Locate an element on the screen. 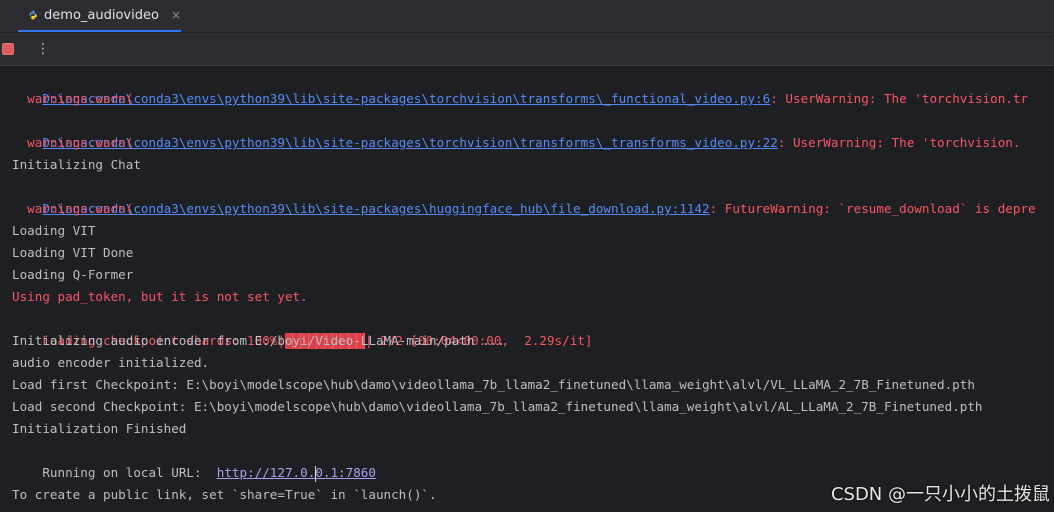 Image resolution: width=1054 pixels, height=512 pixels. local-url-link: http://127.0.0.1:7860 is located at coordinates (296, 473).